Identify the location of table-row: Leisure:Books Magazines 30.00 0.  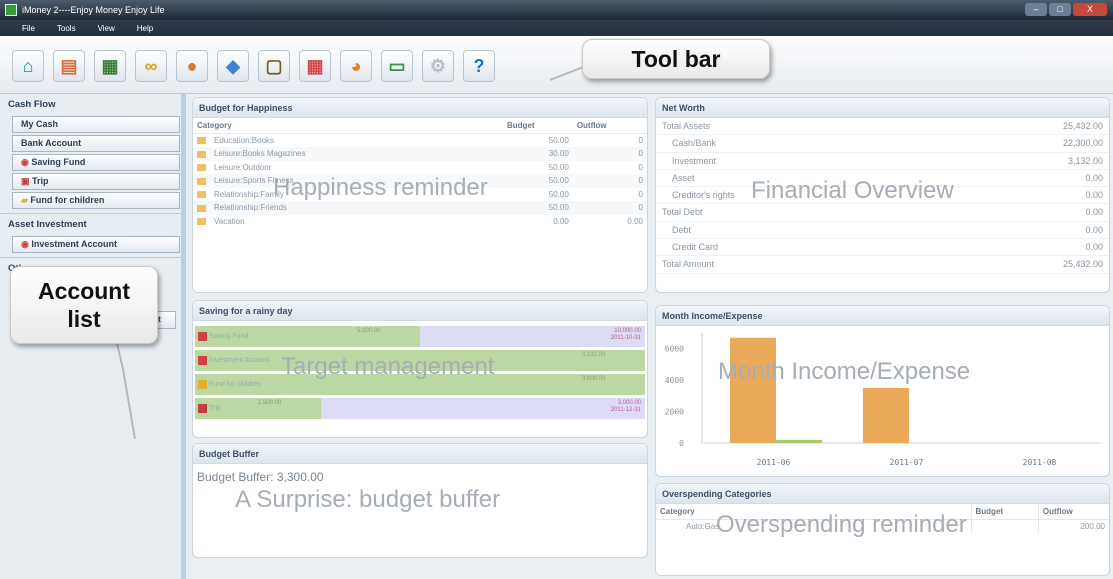
(420, 154).